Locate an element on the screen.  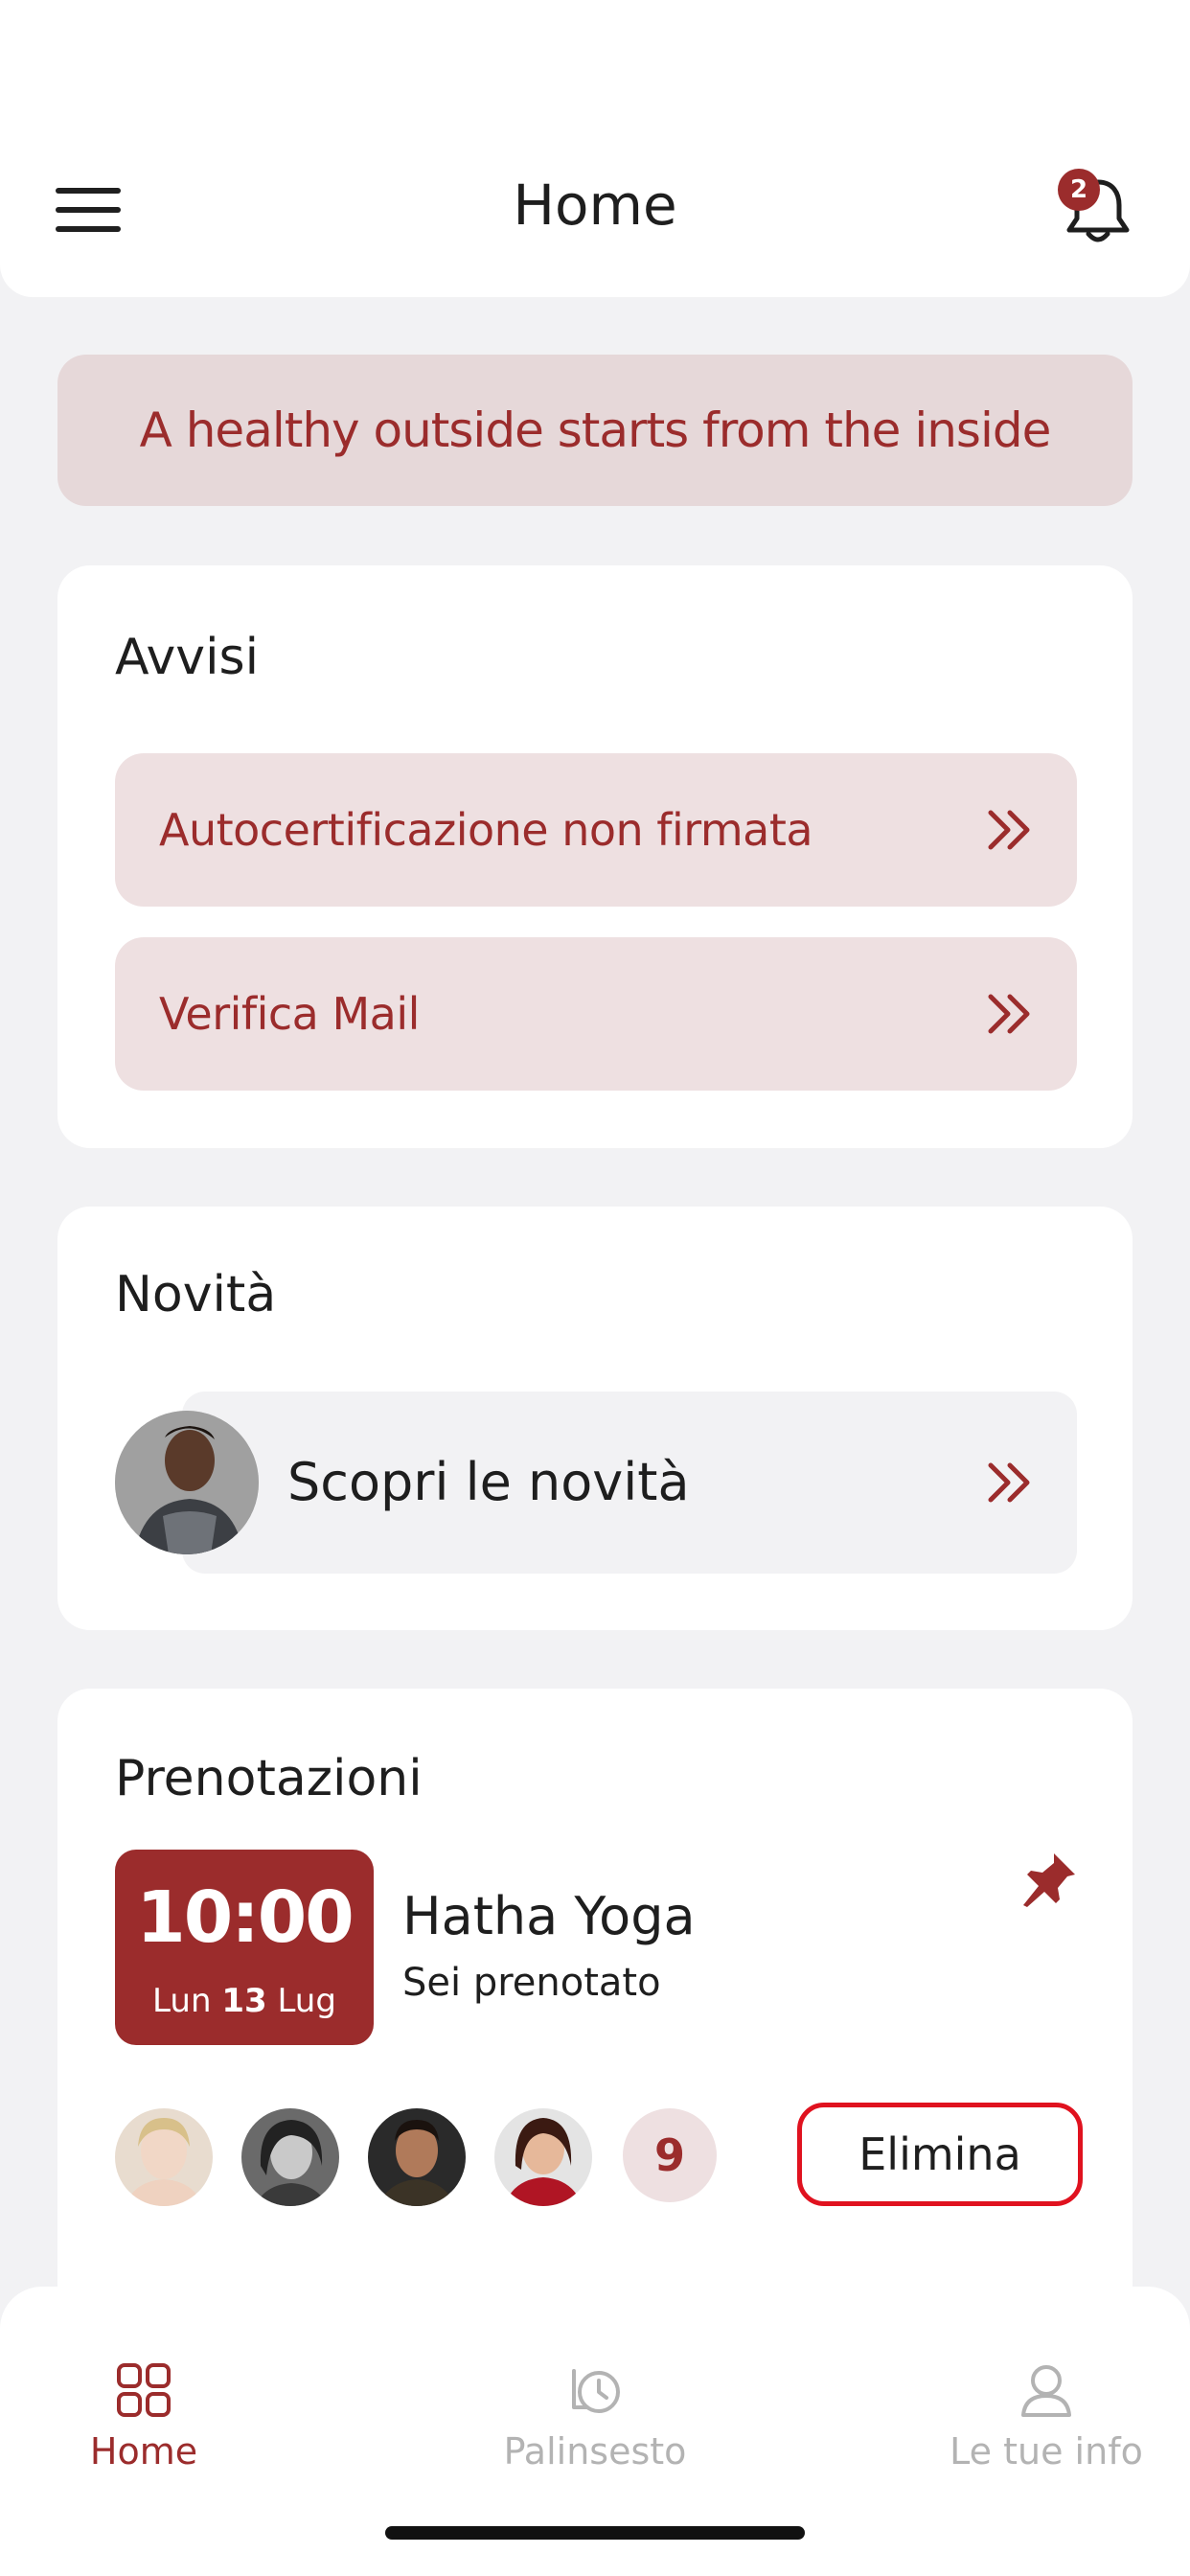
home-indicator is located at coordinates (595, 2533).